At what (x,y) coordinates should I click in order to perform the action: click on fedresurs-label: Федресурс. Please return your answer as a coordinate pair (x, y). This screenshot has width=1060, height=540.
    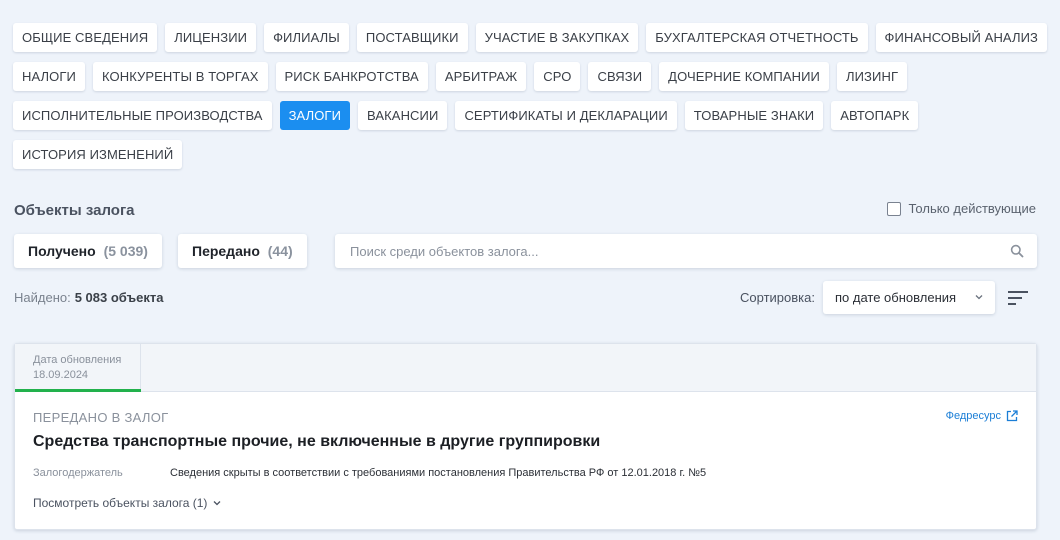
    Looking at the image, I should click on (973, 416).